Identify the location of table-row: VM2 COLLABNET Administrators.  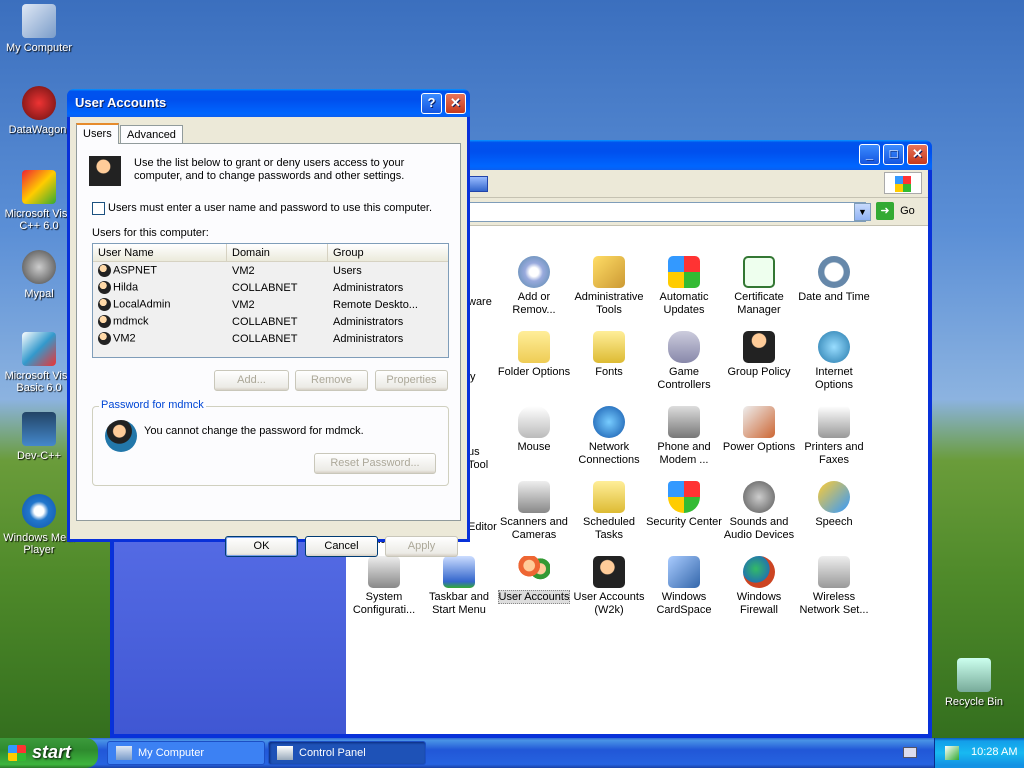
(270, 338).